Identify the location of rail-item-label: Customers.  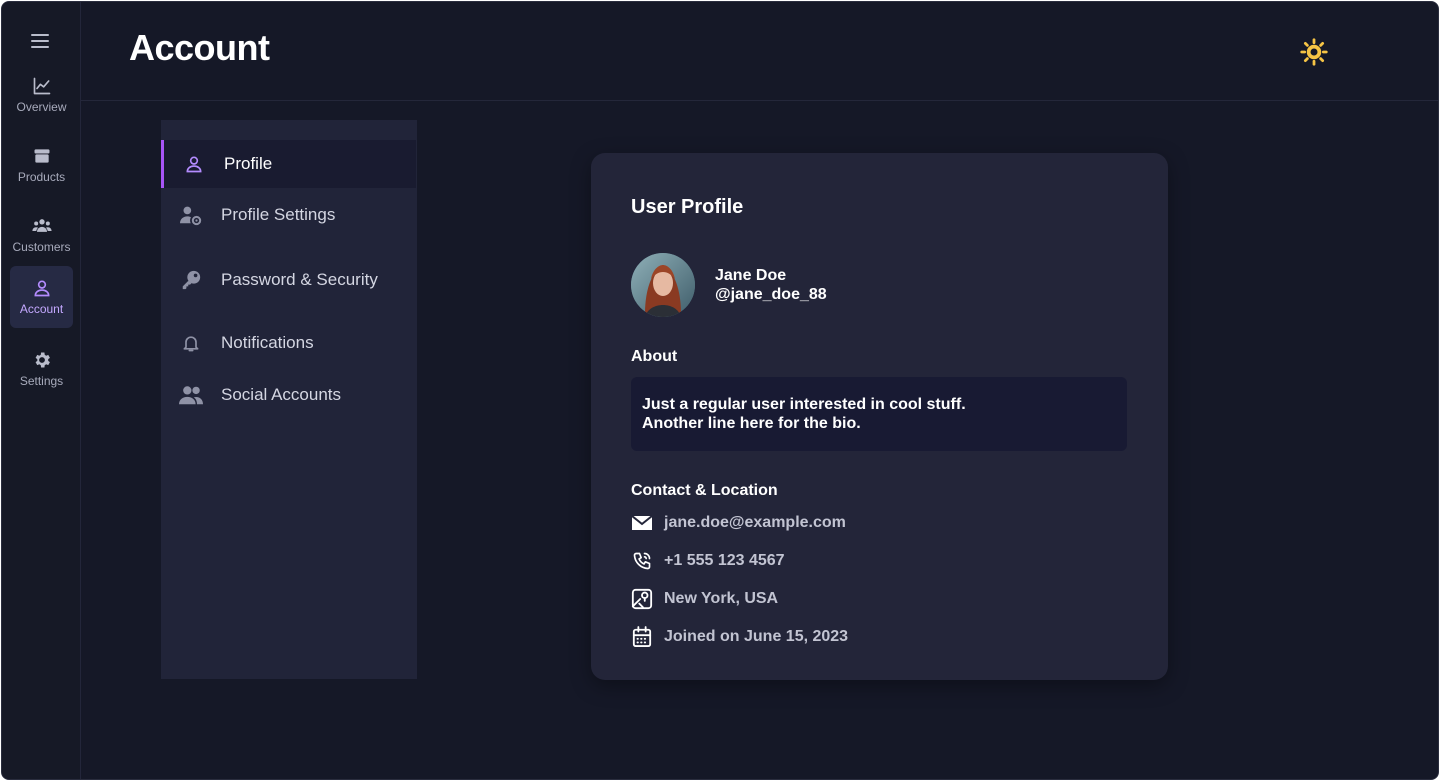
(41, 247).